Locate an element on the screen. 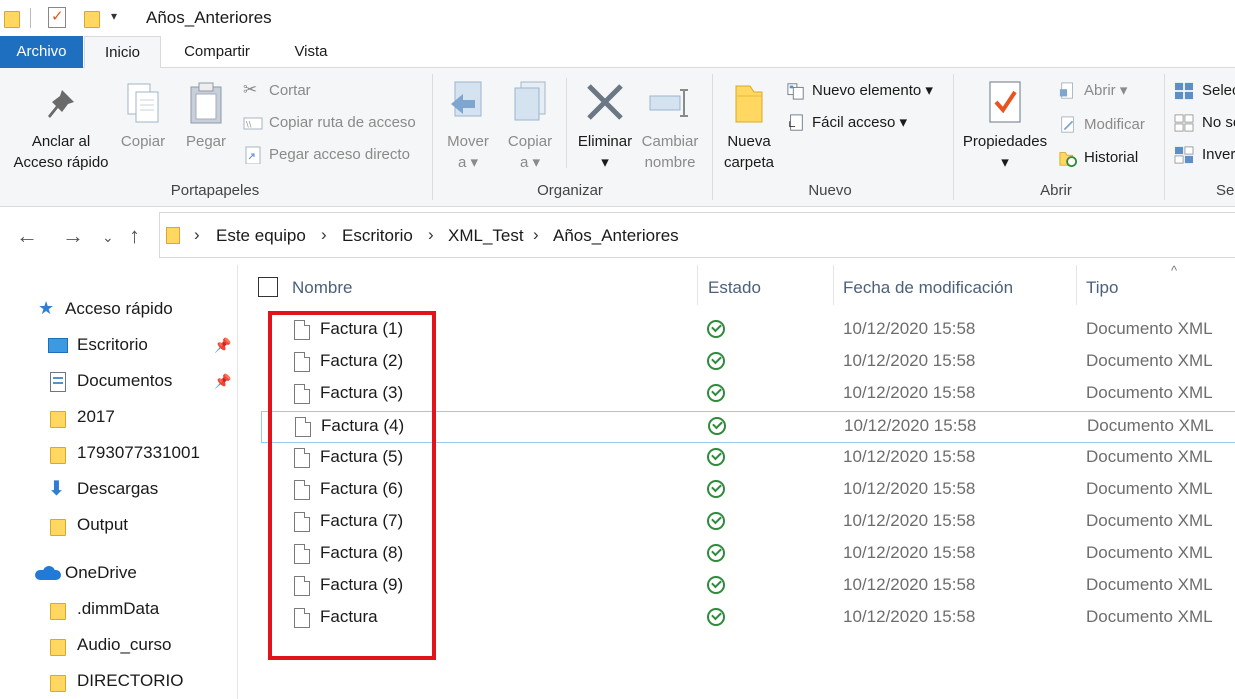  copy-path-button: \\ Copiar ruta de acceso is located at coordinates (329, 123).